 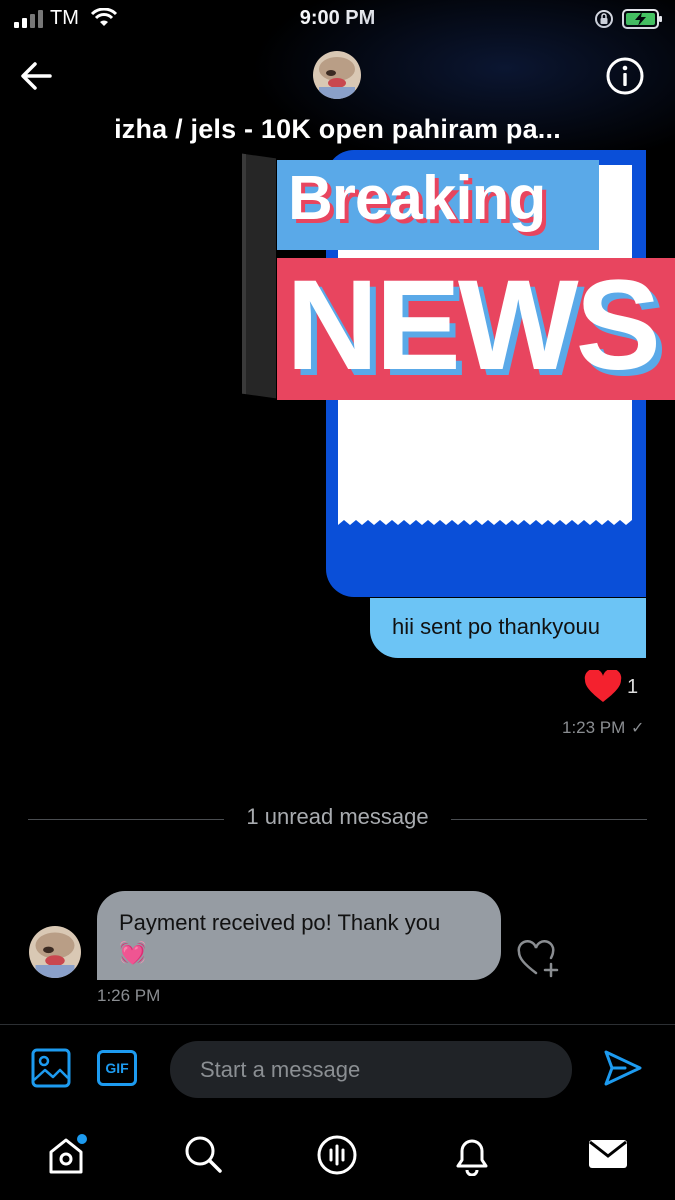 What do you see at coordinates (638, 728) in the screenshot?
I see `sent-check-icon: ✓` at bounding box center [638, 728].